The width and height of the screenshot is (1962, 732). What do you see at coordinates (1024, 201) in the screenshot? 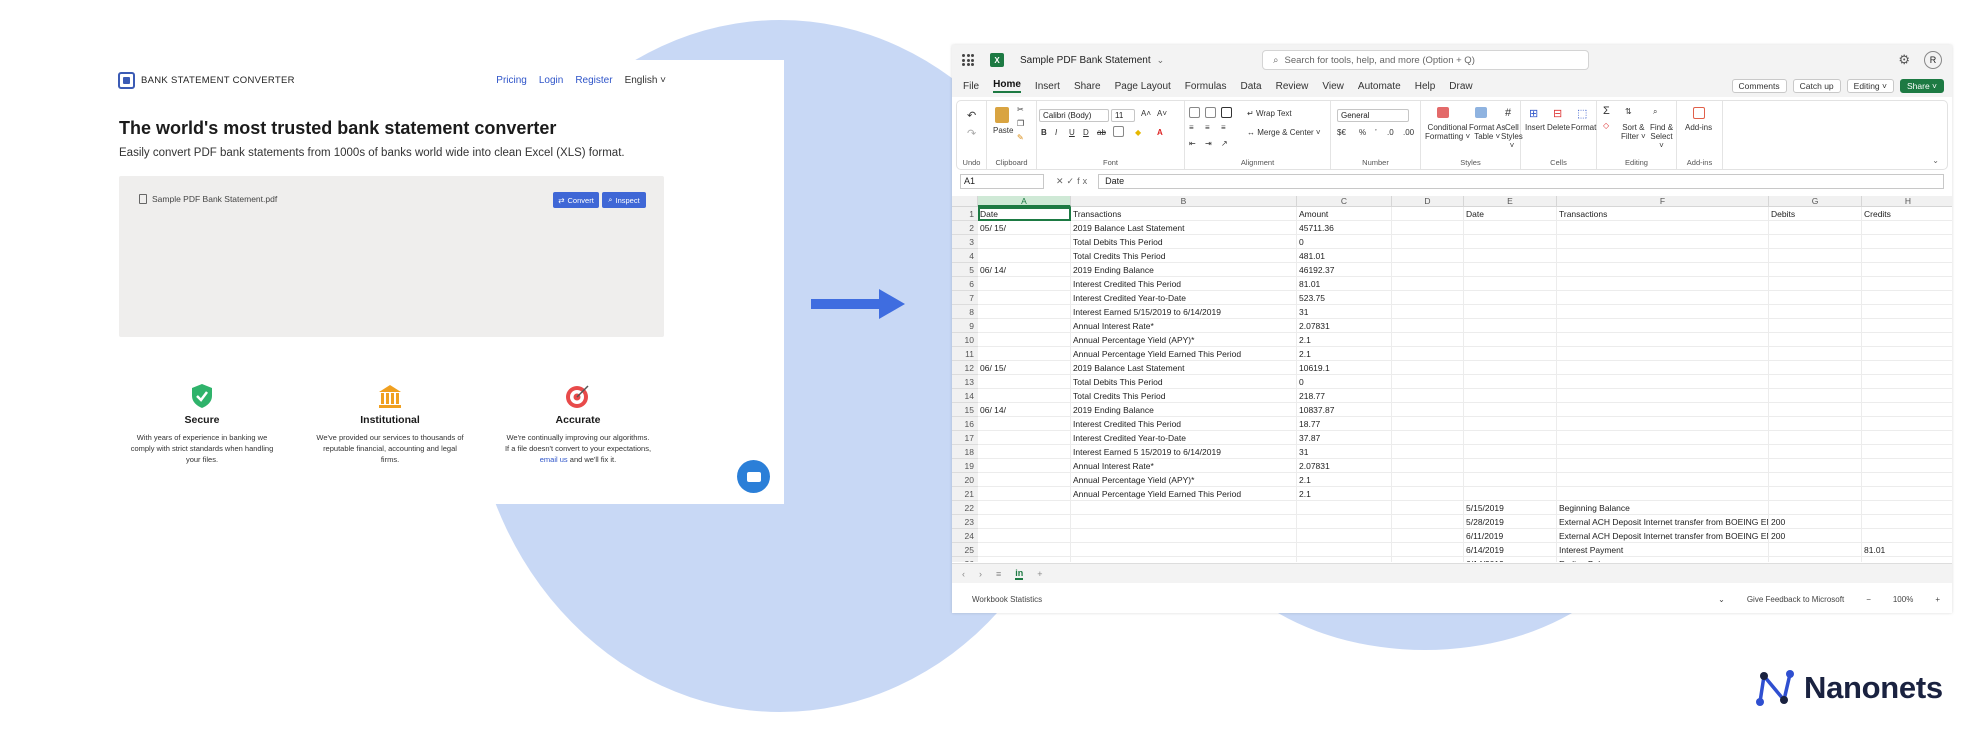
I see `column-header: A` at bounding box center [1024, 201].